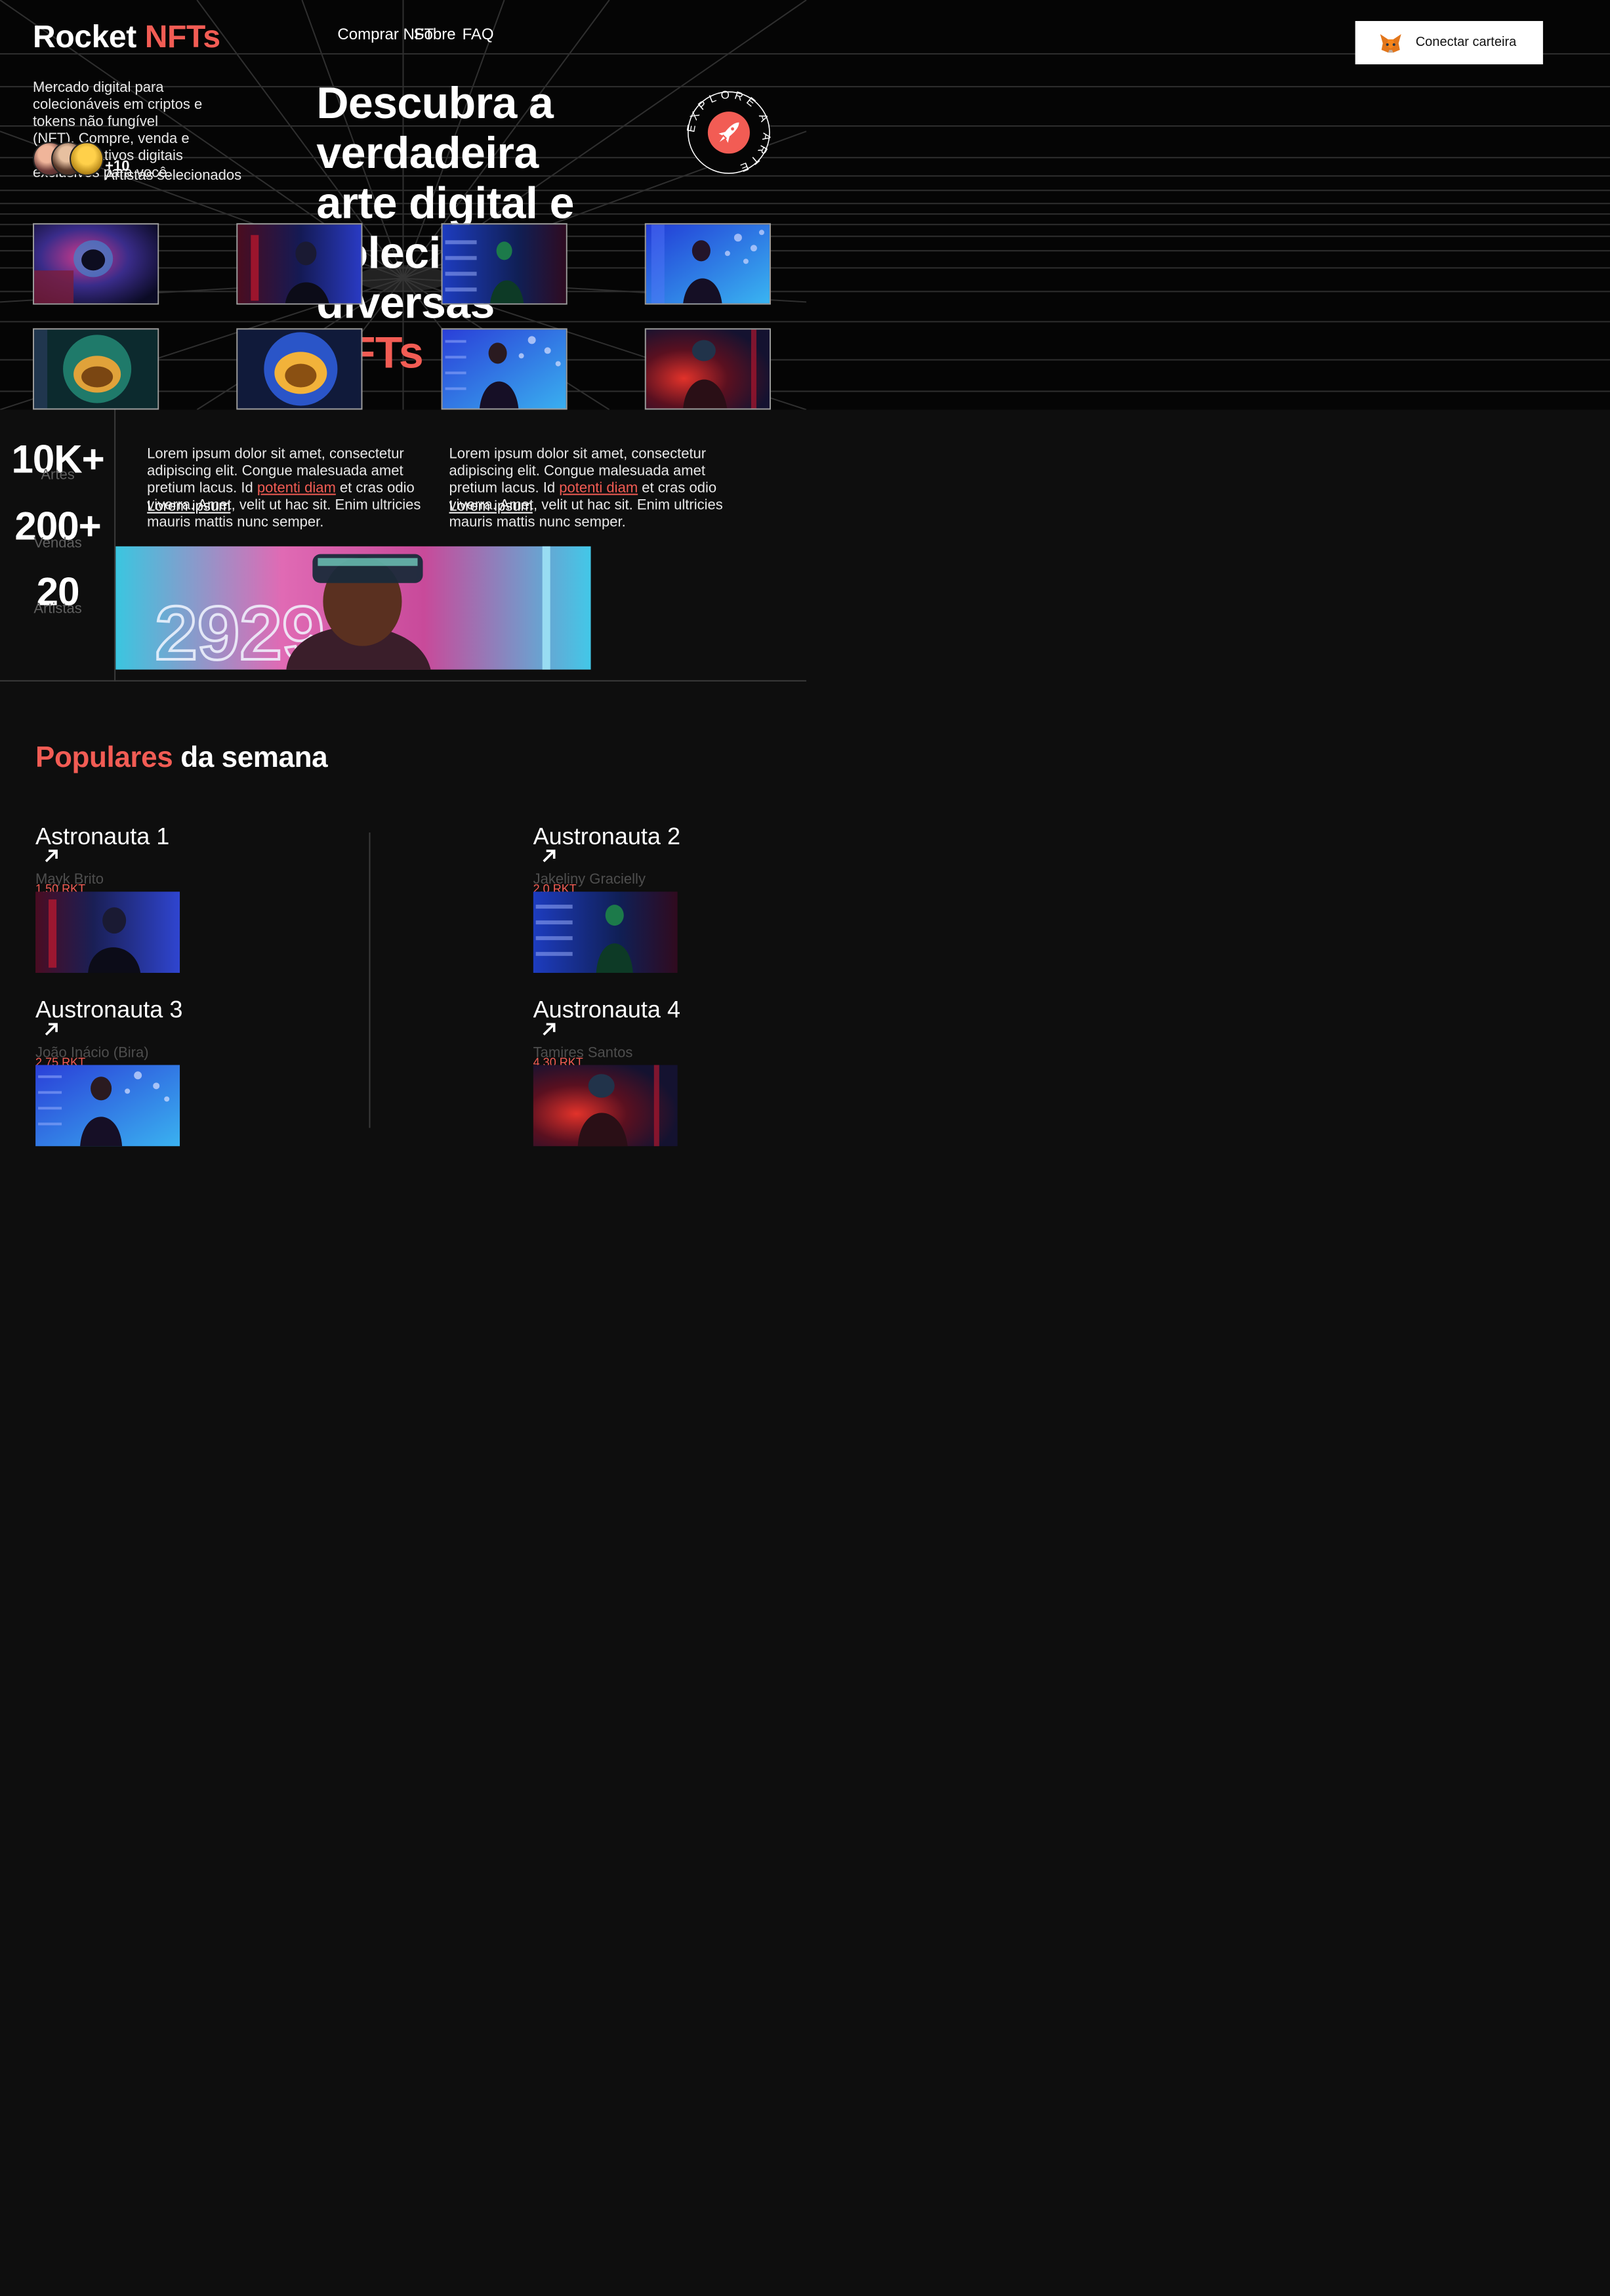 This screenshot has width=1610, height=2296. Describe the element at coordinates (126, 38) in the screenshot. I see `logo: Rocket NFTs` at that location.